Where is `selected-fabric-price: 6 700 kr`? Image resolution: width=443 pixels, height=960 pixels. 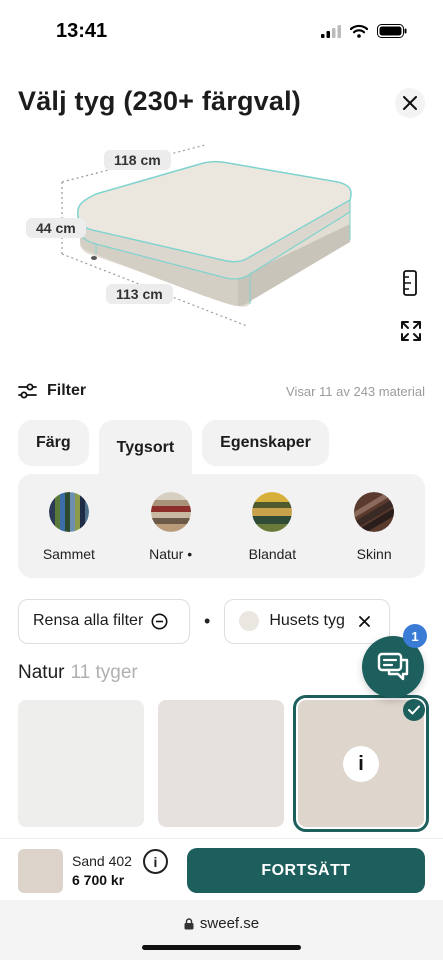 selected-fabric-price: 6 700 kr is located at coordinates (98, 880).